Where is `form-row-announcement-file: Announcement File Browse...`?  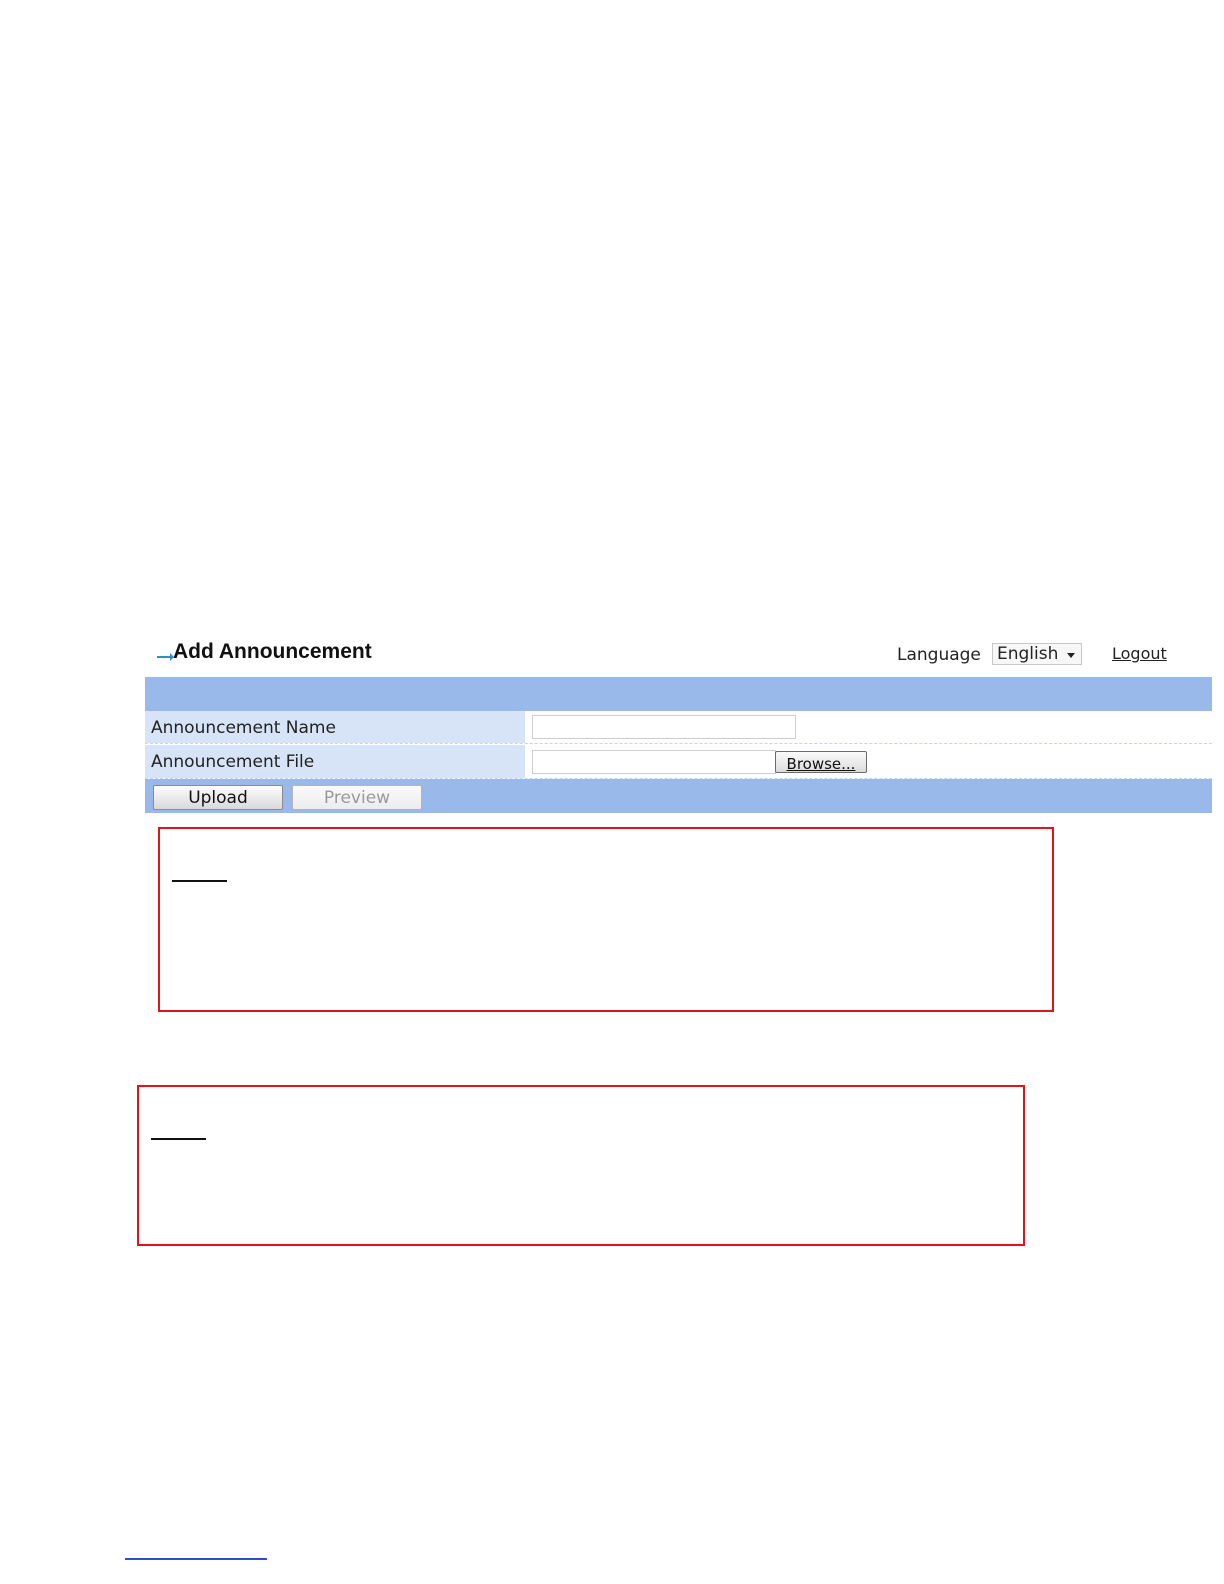 form-row-announcement-file: Announcement File Browse... is located at coordinates (678, 762).